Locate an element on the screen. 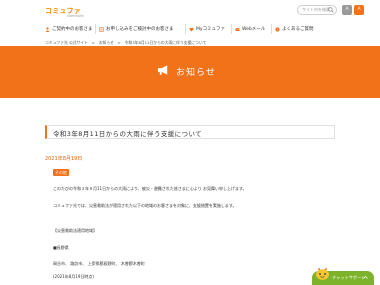 The image size is (380, 285). nav-label: よくあるご質問 is located at coordinates (298, 29).